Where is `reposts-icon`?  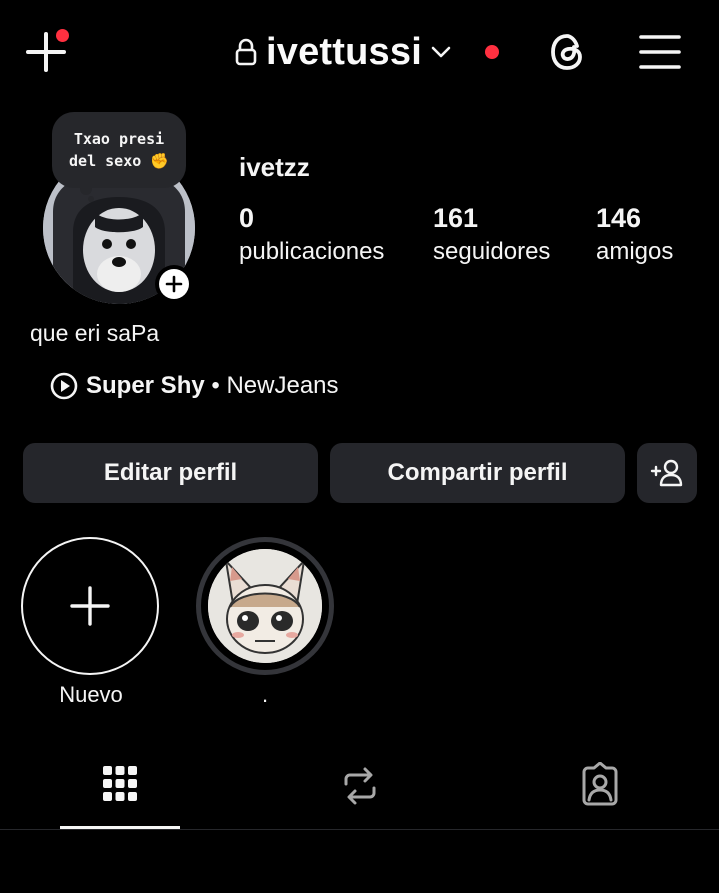
reposts-icon is located at coordinates (360, 786).